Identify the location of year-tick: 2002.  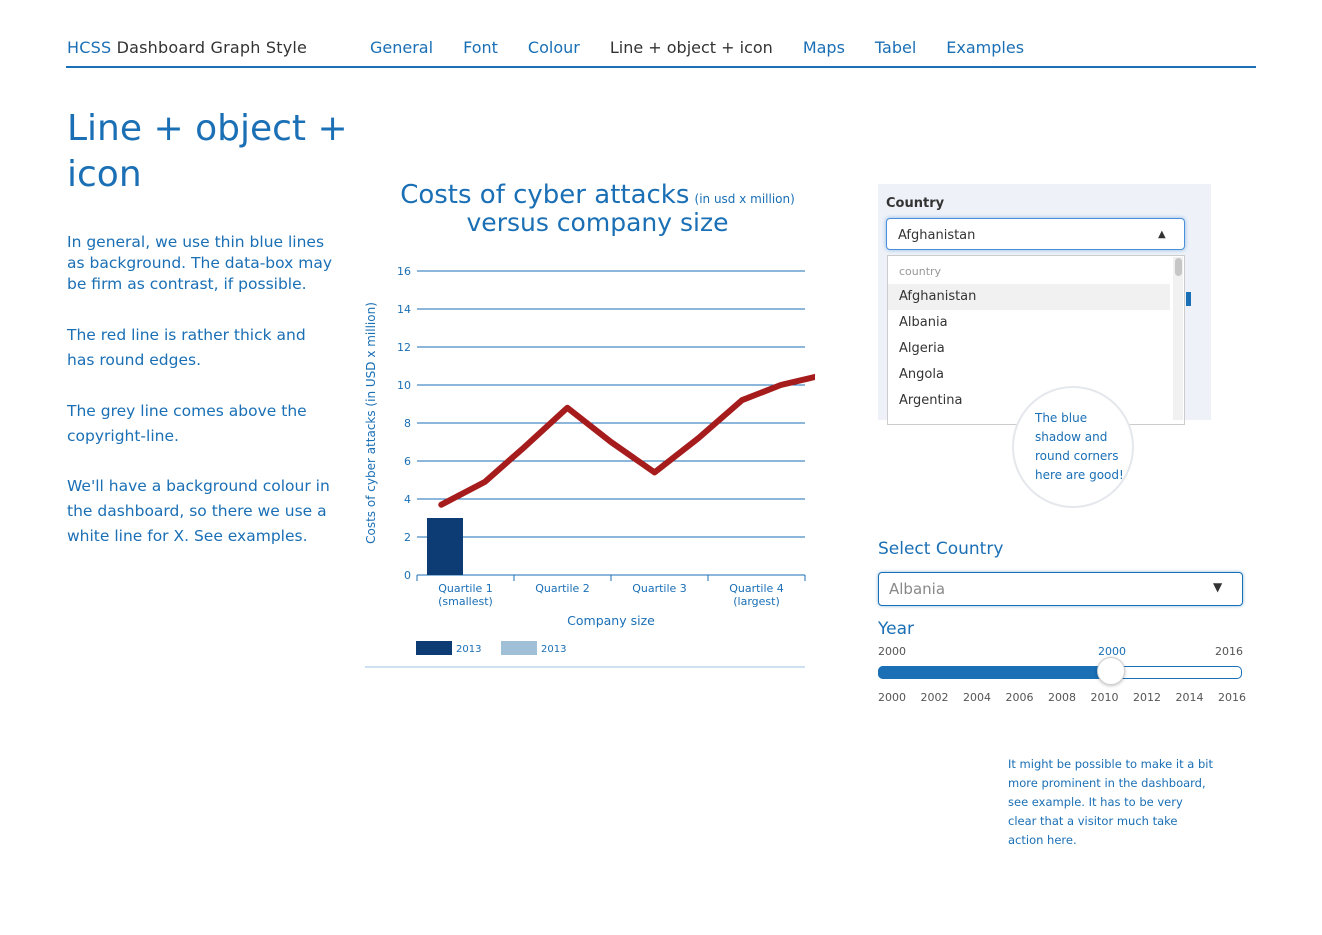
(934, 697).